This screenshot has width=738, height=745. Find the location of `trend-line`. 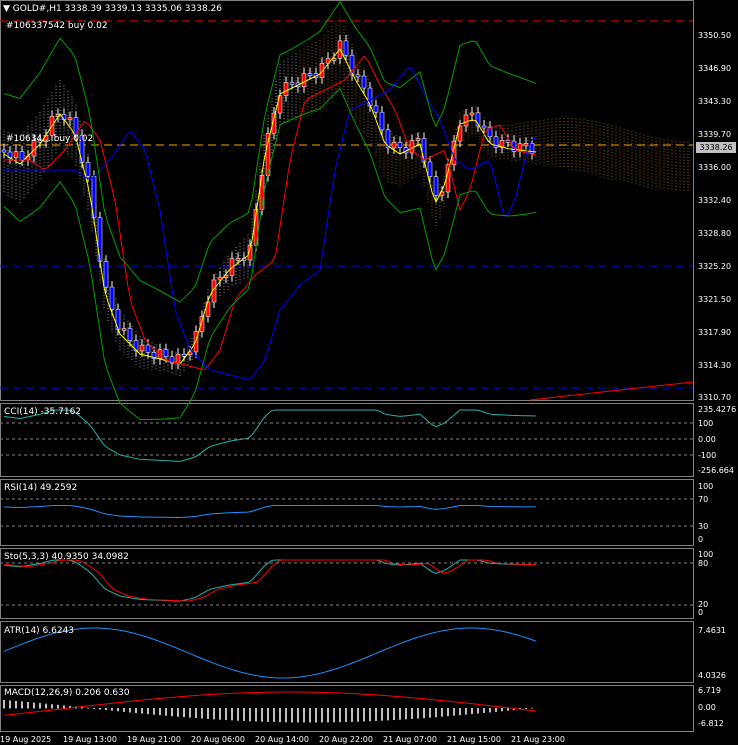

trend-line is located at coordinates (611, 391).